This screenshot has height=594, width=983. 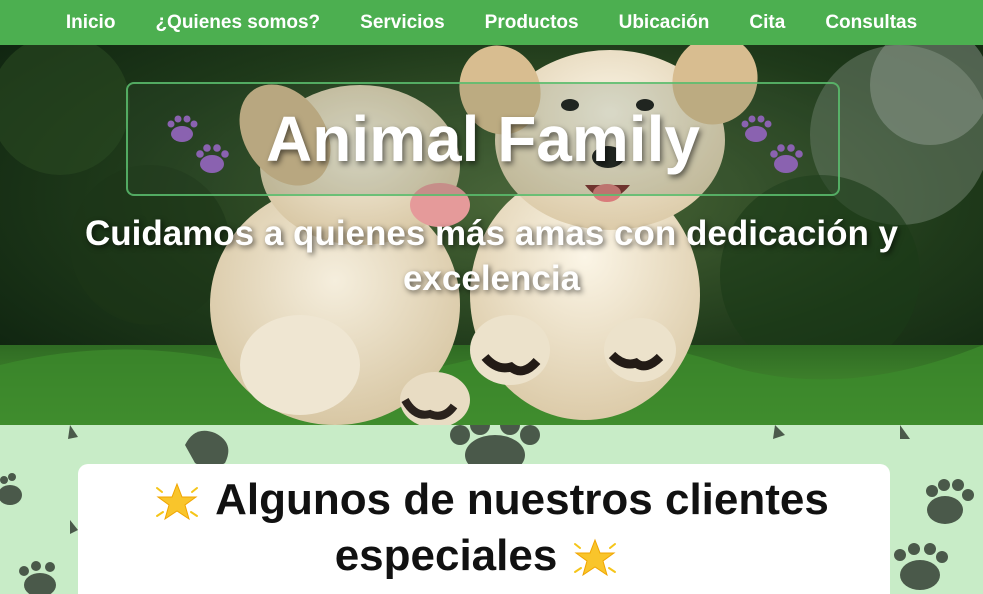 I want to click on clients-title-line2: especiales, so click(x=446, y=555).